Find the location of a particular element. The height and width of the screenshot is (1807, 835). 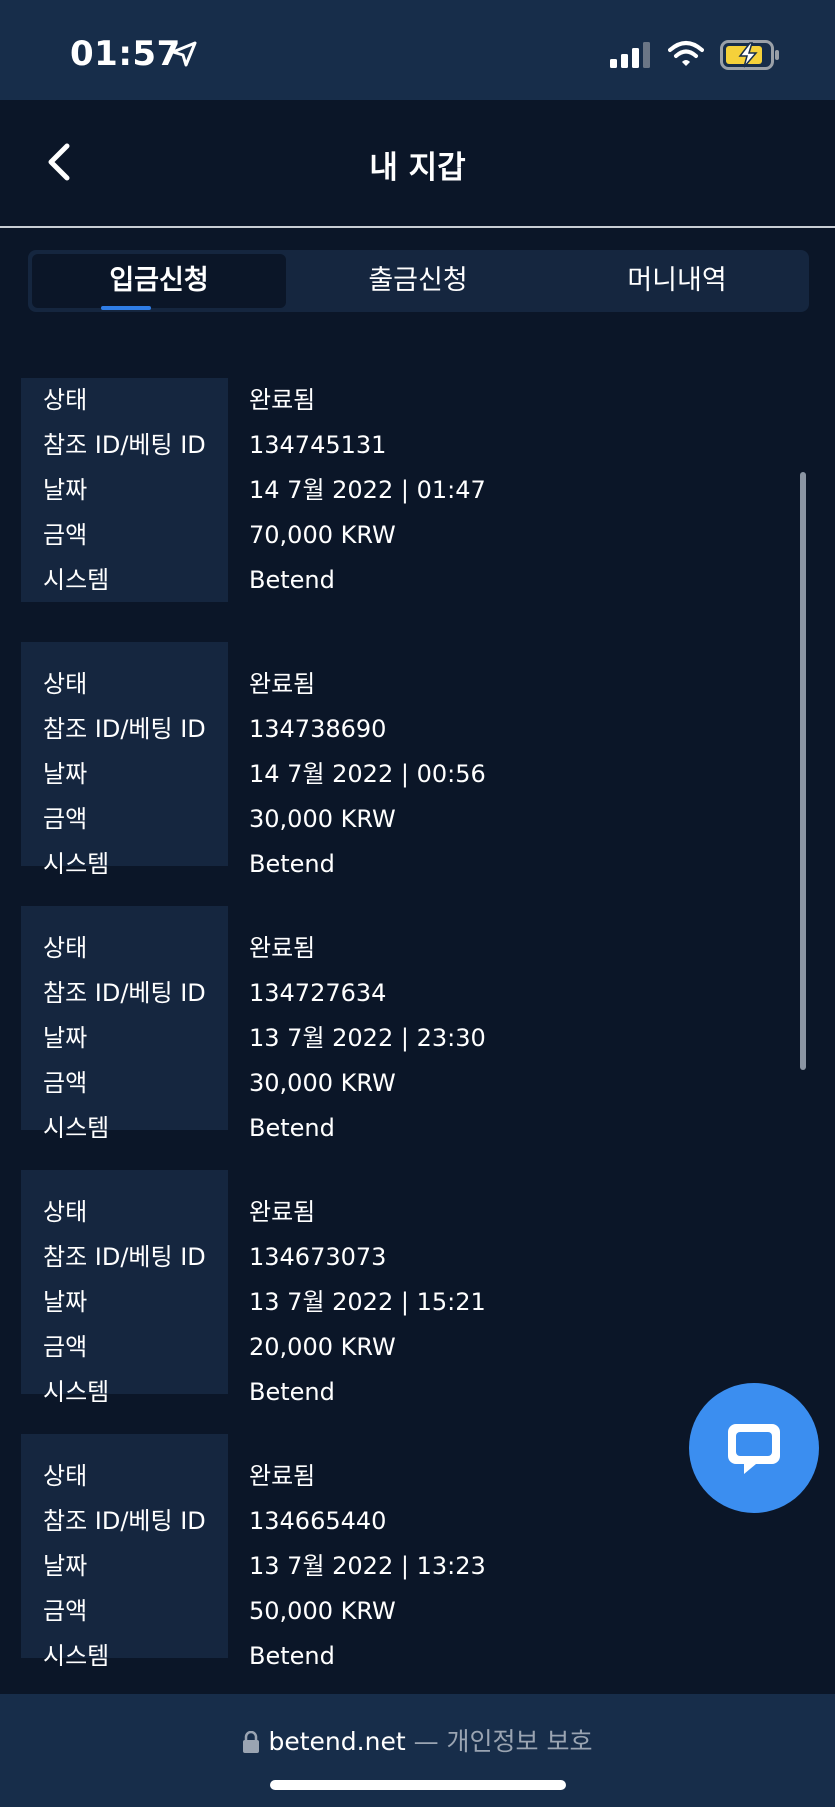

tab-withdraw: 출금신청 is located at coordinates (418, 281).